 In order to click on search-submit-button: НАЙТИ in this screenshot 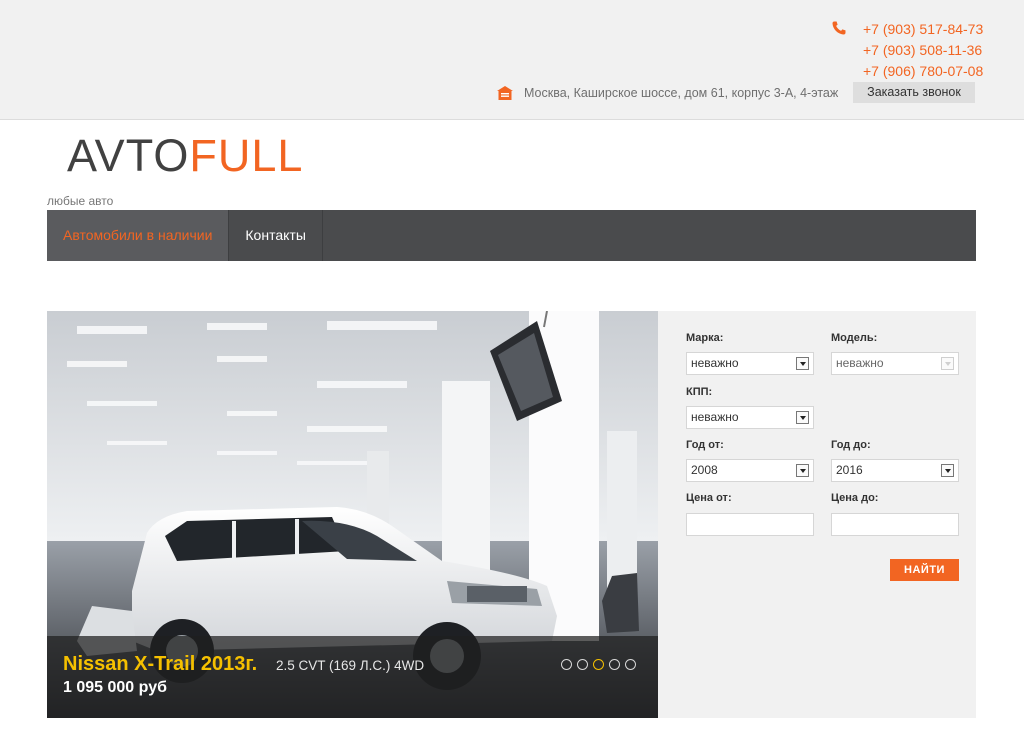, I will do `click(924, 570)`.